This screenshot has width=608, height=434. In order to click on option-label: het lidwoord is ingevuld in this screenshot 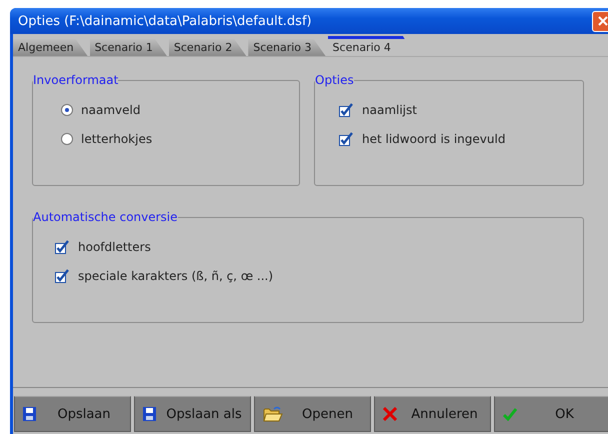, I will do `click(434, 139)`.